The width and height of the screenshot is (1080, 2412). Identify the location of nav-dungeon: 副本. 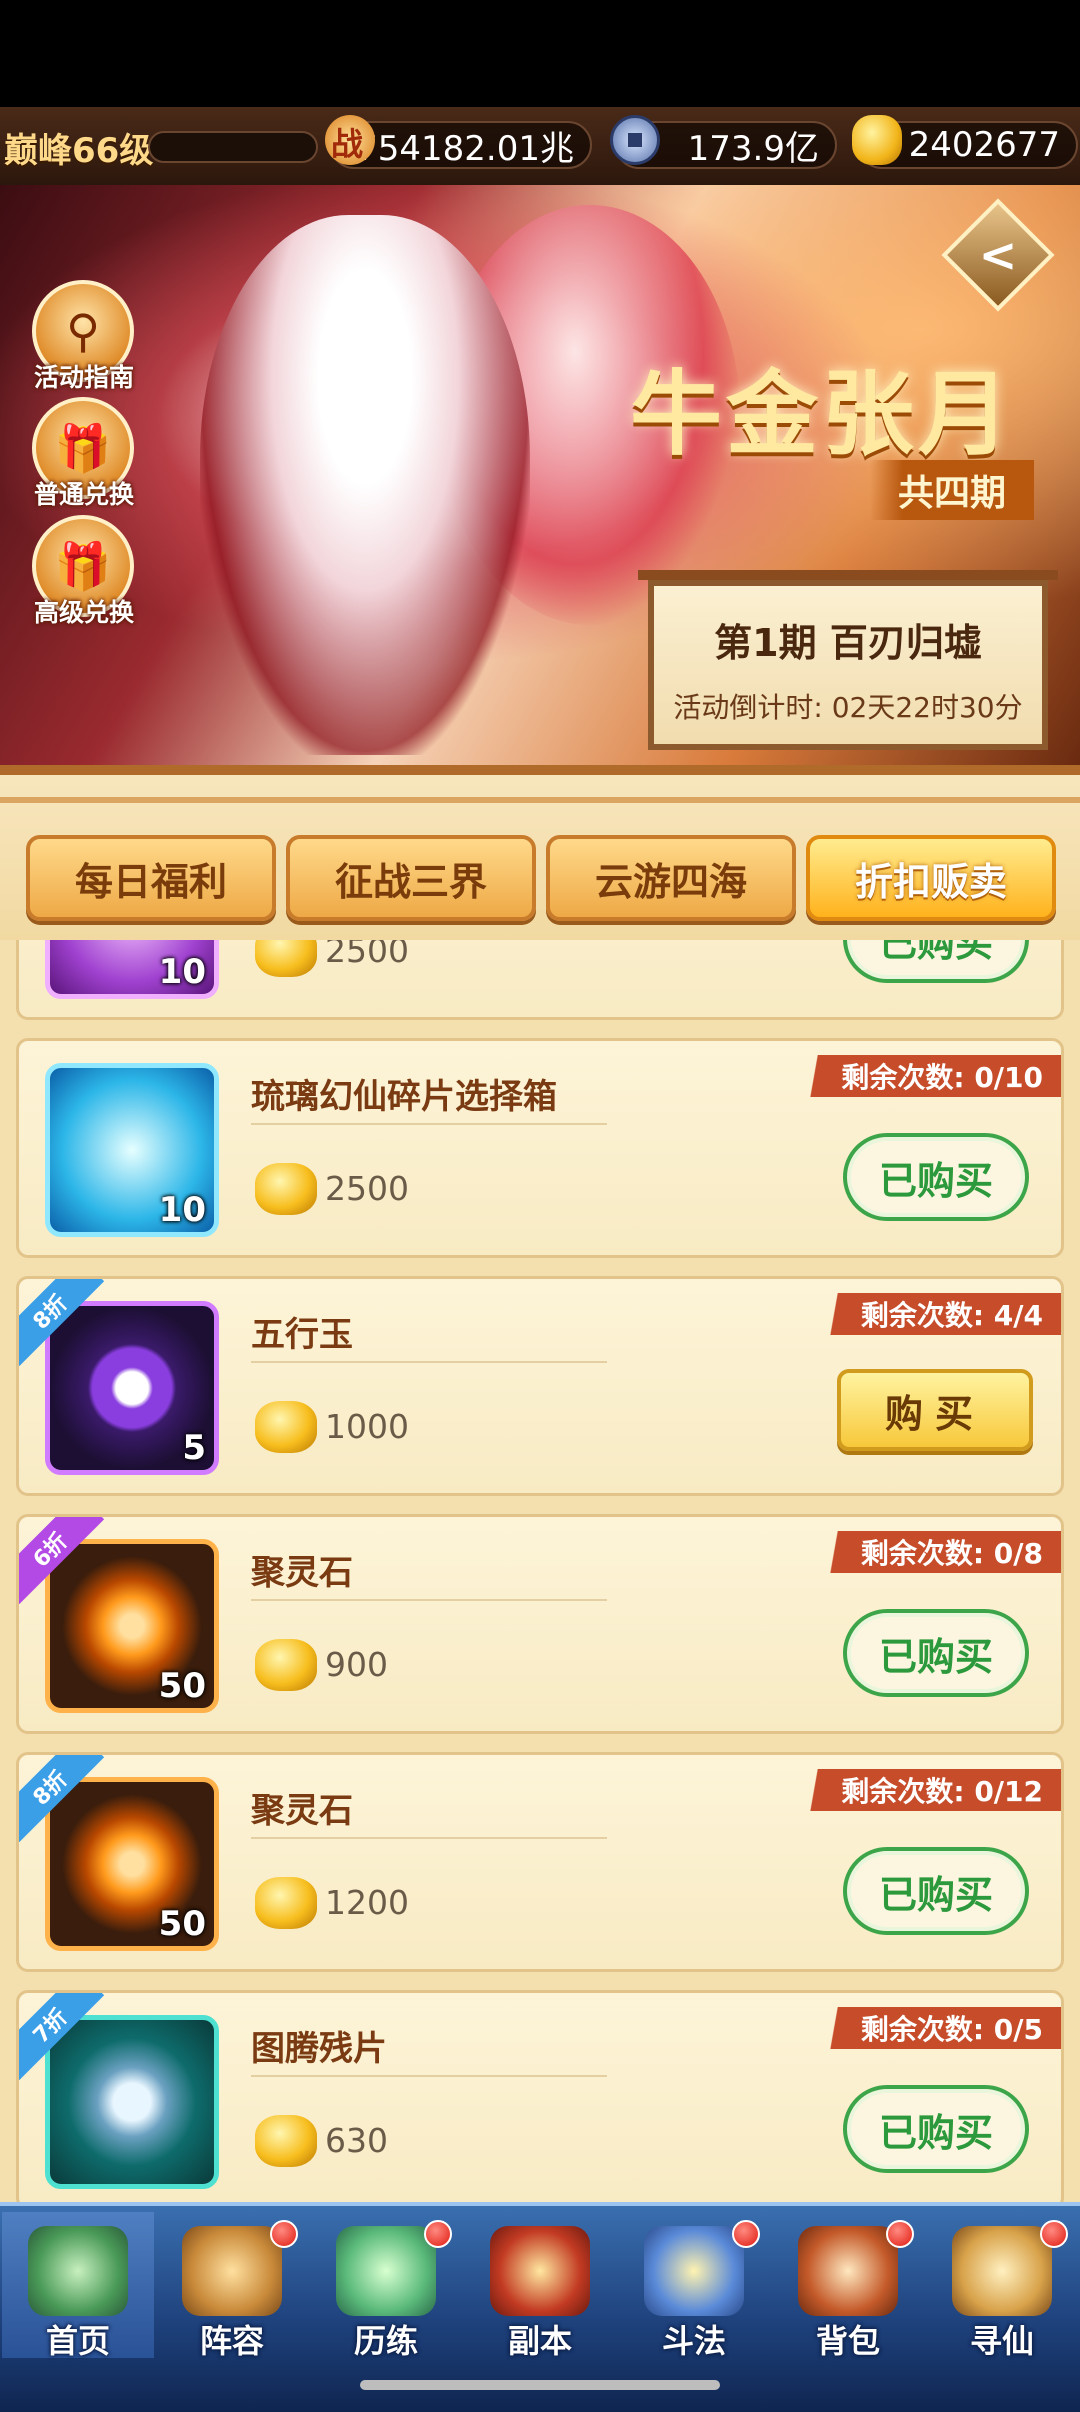
(540, 2286).